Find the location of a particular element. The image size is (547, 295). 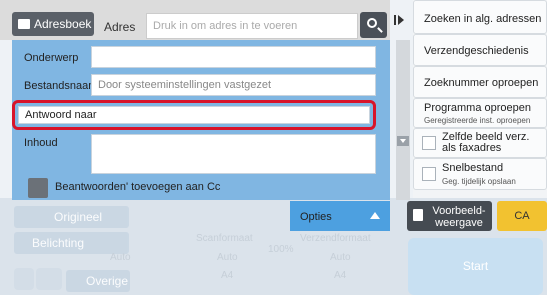

filename-label: Bestandsnaam is located at coordinates (61, 86).